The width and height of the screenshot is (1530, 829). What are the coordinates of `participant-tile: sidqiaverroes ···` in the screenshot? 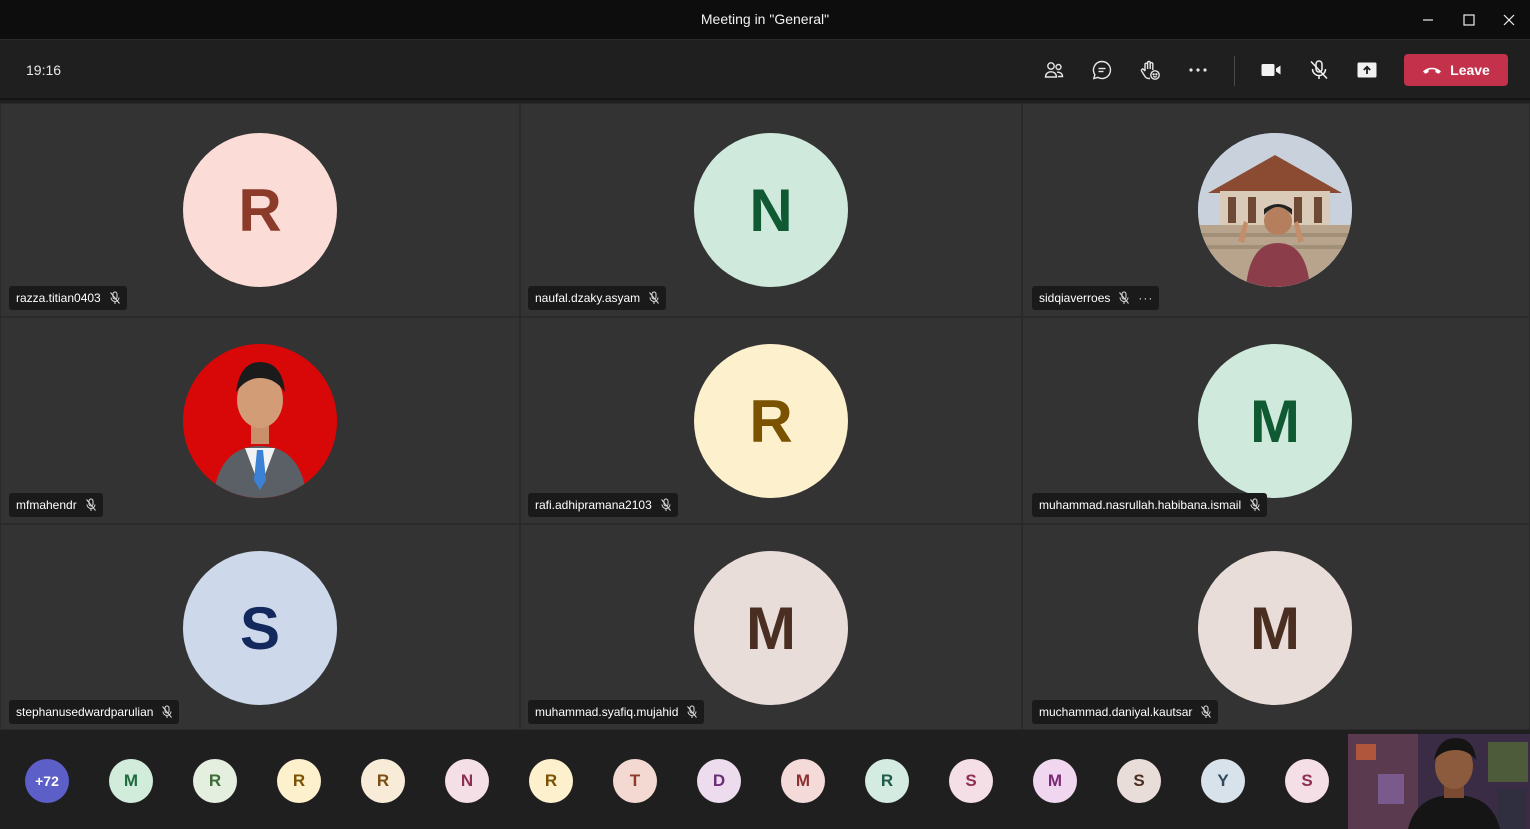 It's located at (1276, 210).